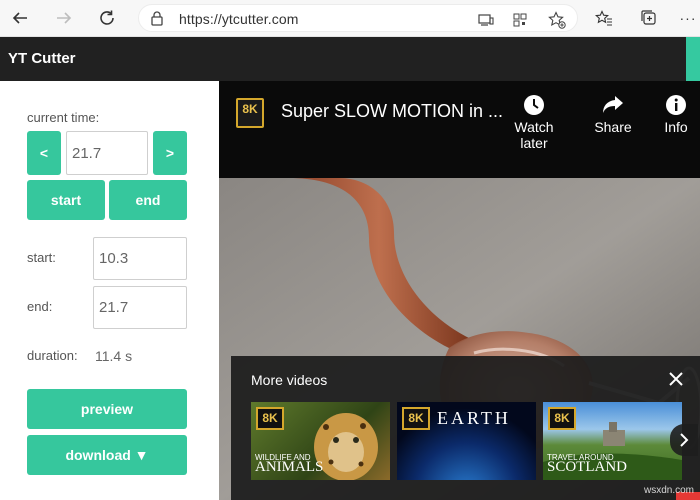 This screenshot has width=700, height=500. What do you see at coordinates (107, 455) in the screenshot?
I see `download-button: download ▼` at bounding box center [107, 455].